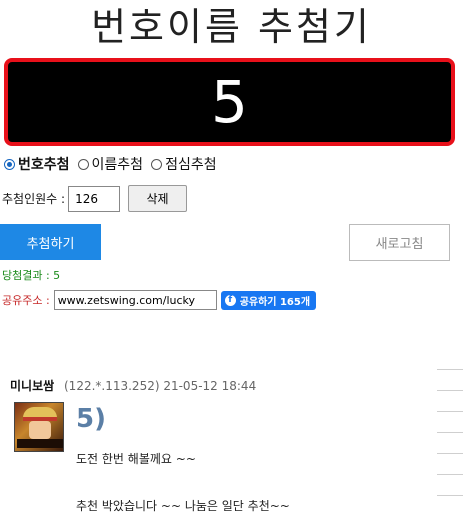  Describe the element at coordinates (50, 242) in the screenshot. I see `draw-button: 추첨하기` at that location.